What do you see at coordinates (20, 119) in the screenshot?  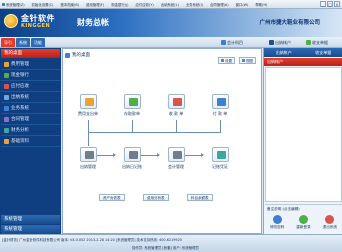 I see `sidebar-item-label: 合同管理` at bounding box center [20, 119].